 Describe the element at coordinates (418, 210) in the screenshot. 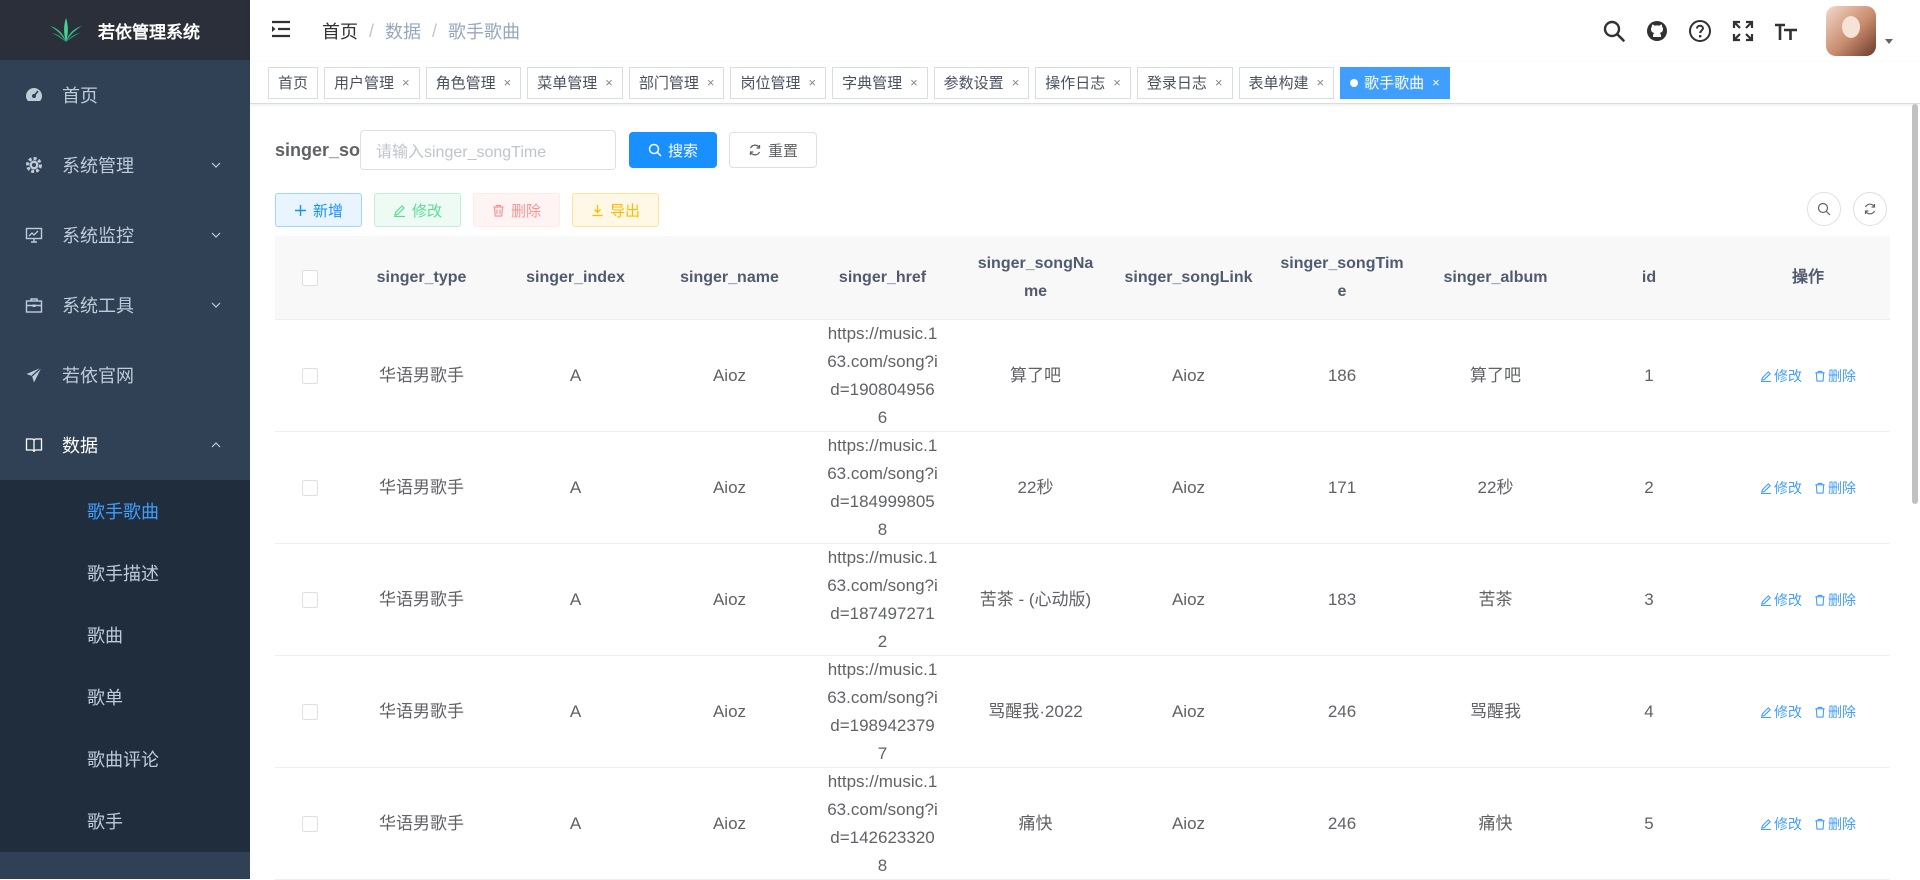

I see `edit-button: 修改` at that location.